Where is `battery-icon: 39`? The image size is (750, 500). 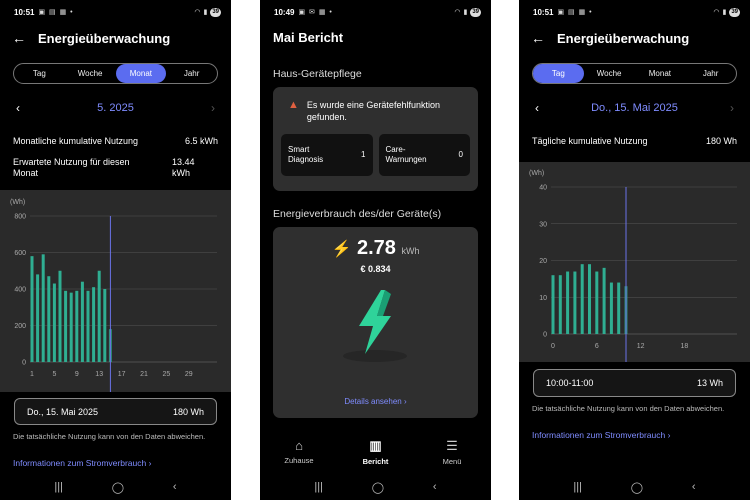
battery-icon: 39 is located at coordinates (734, 12).